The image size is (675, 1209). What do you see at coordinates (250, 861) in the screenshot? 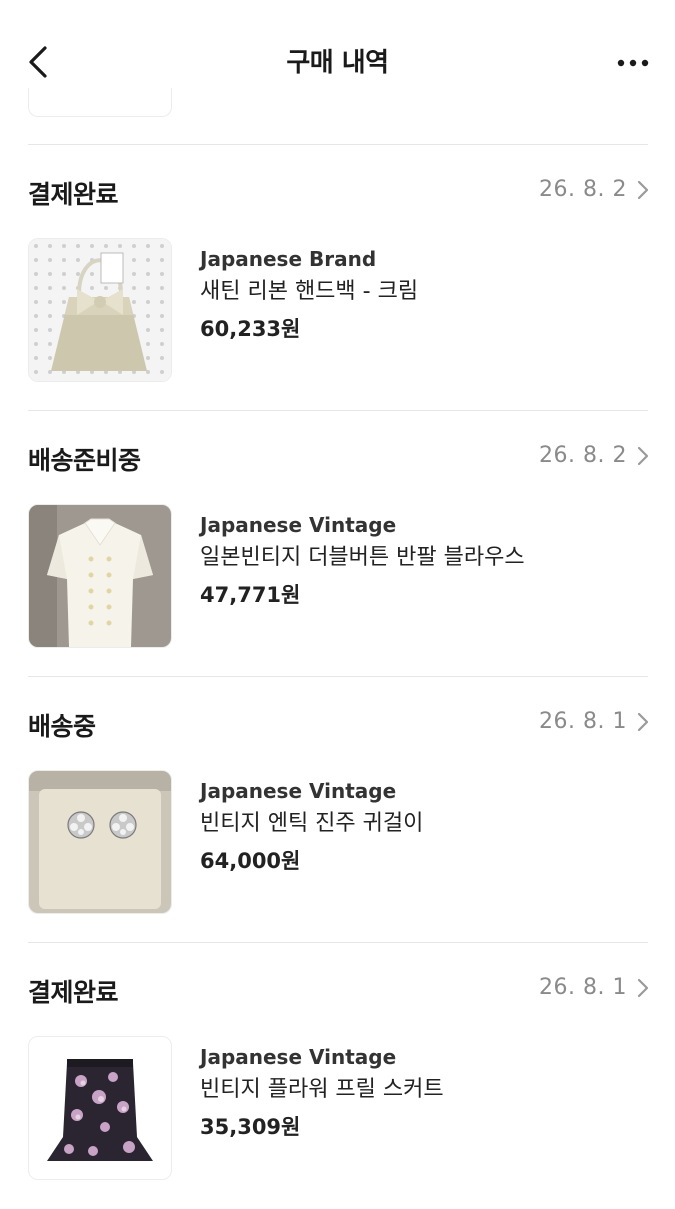
I see `product-price: 64,000원` at bounding box center [250, 861].